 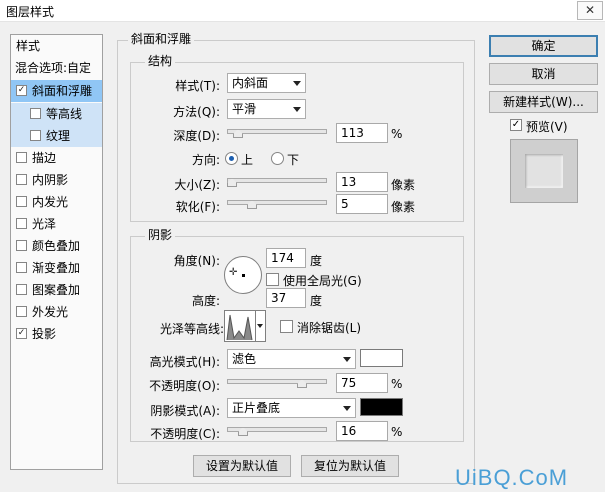 What do you see at coordinates (56, 334) in the screenshot?
I see `style-item-drop-shadow: ✓ 投影` at bounding box center [56, 334].